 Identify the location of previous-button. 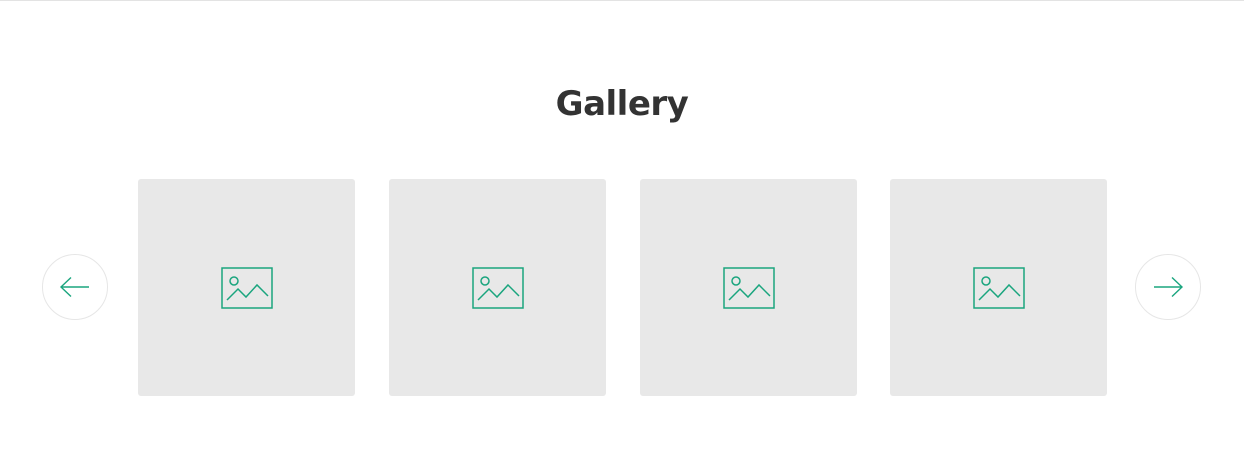
(75, 287).